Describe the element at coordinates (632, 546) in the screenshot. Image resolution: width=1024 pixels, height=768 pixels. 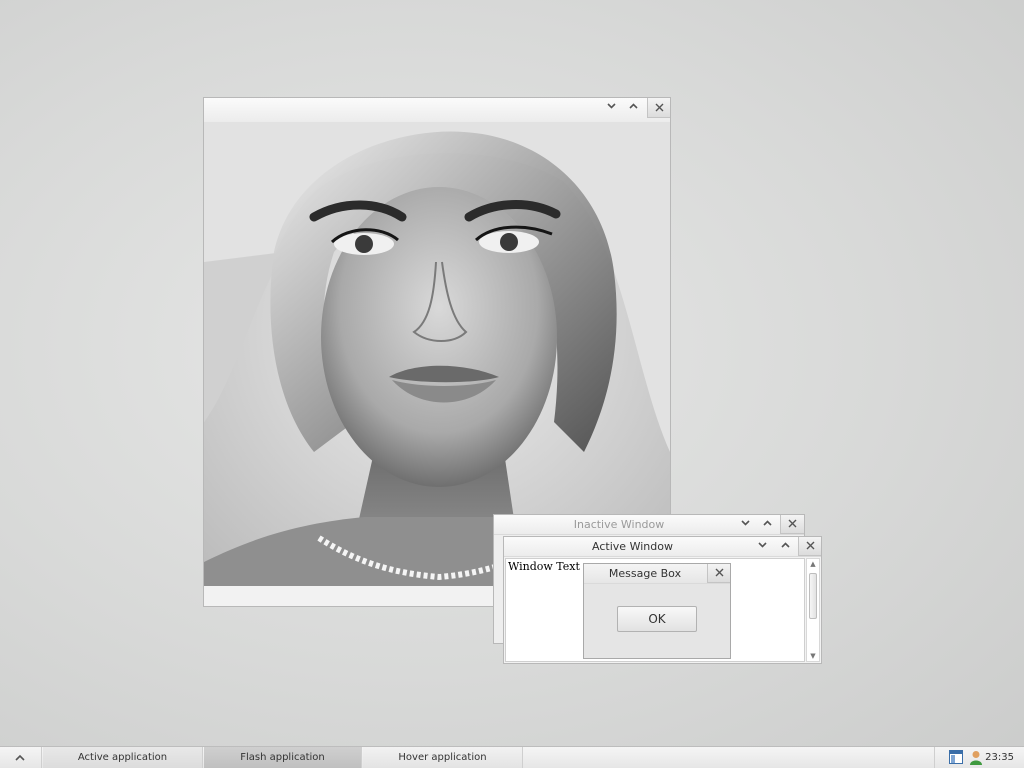
I see `active-window-title: Active Window` at that location.